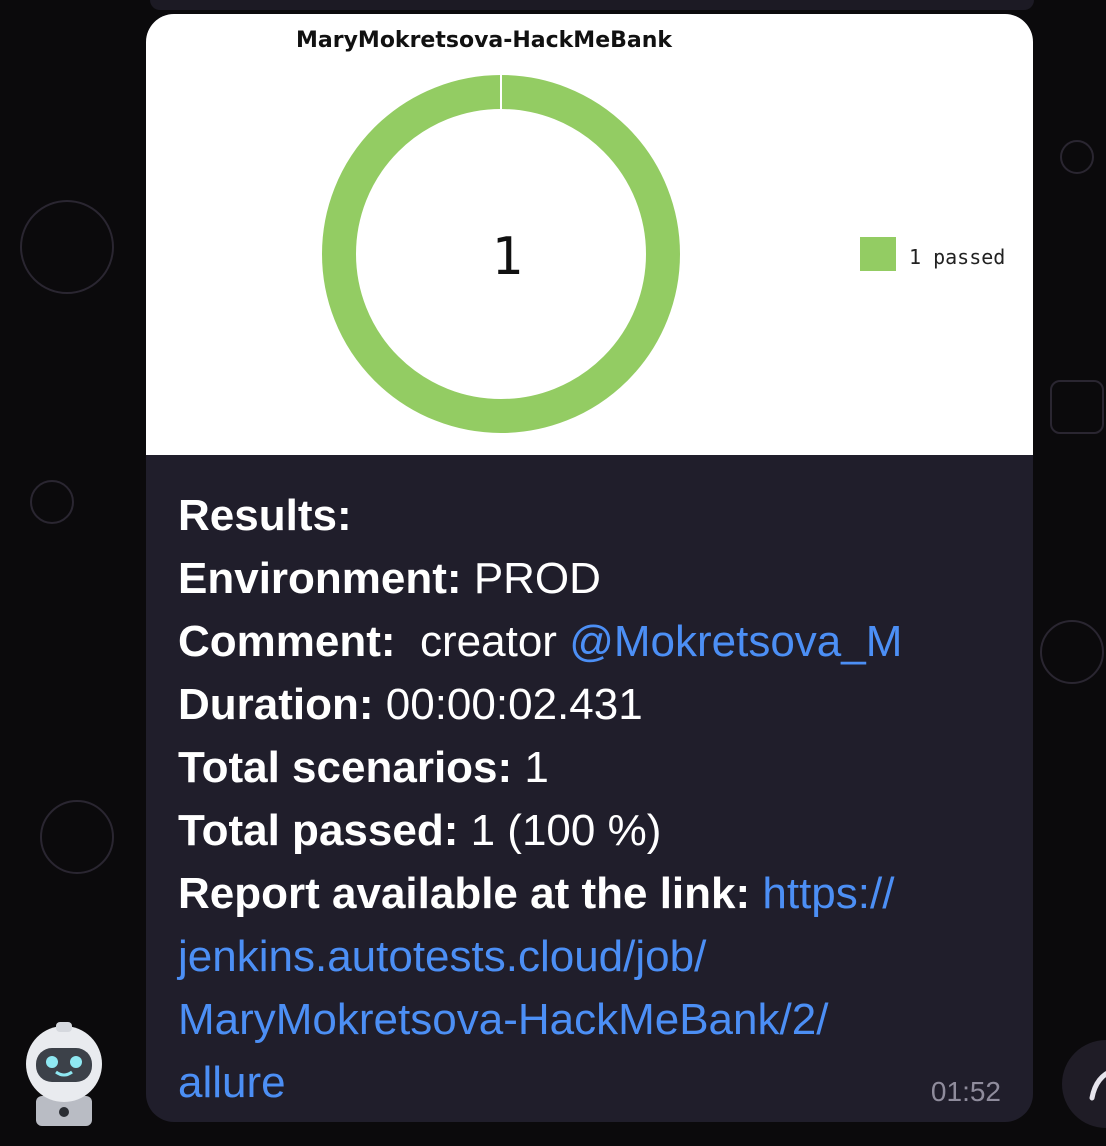 The width and height of the screenshot is (1106, 1146). What do you see at coordinates (265, 515) in the screenshot?
I see `results-label: Results:` at bounding box center [265, 515].